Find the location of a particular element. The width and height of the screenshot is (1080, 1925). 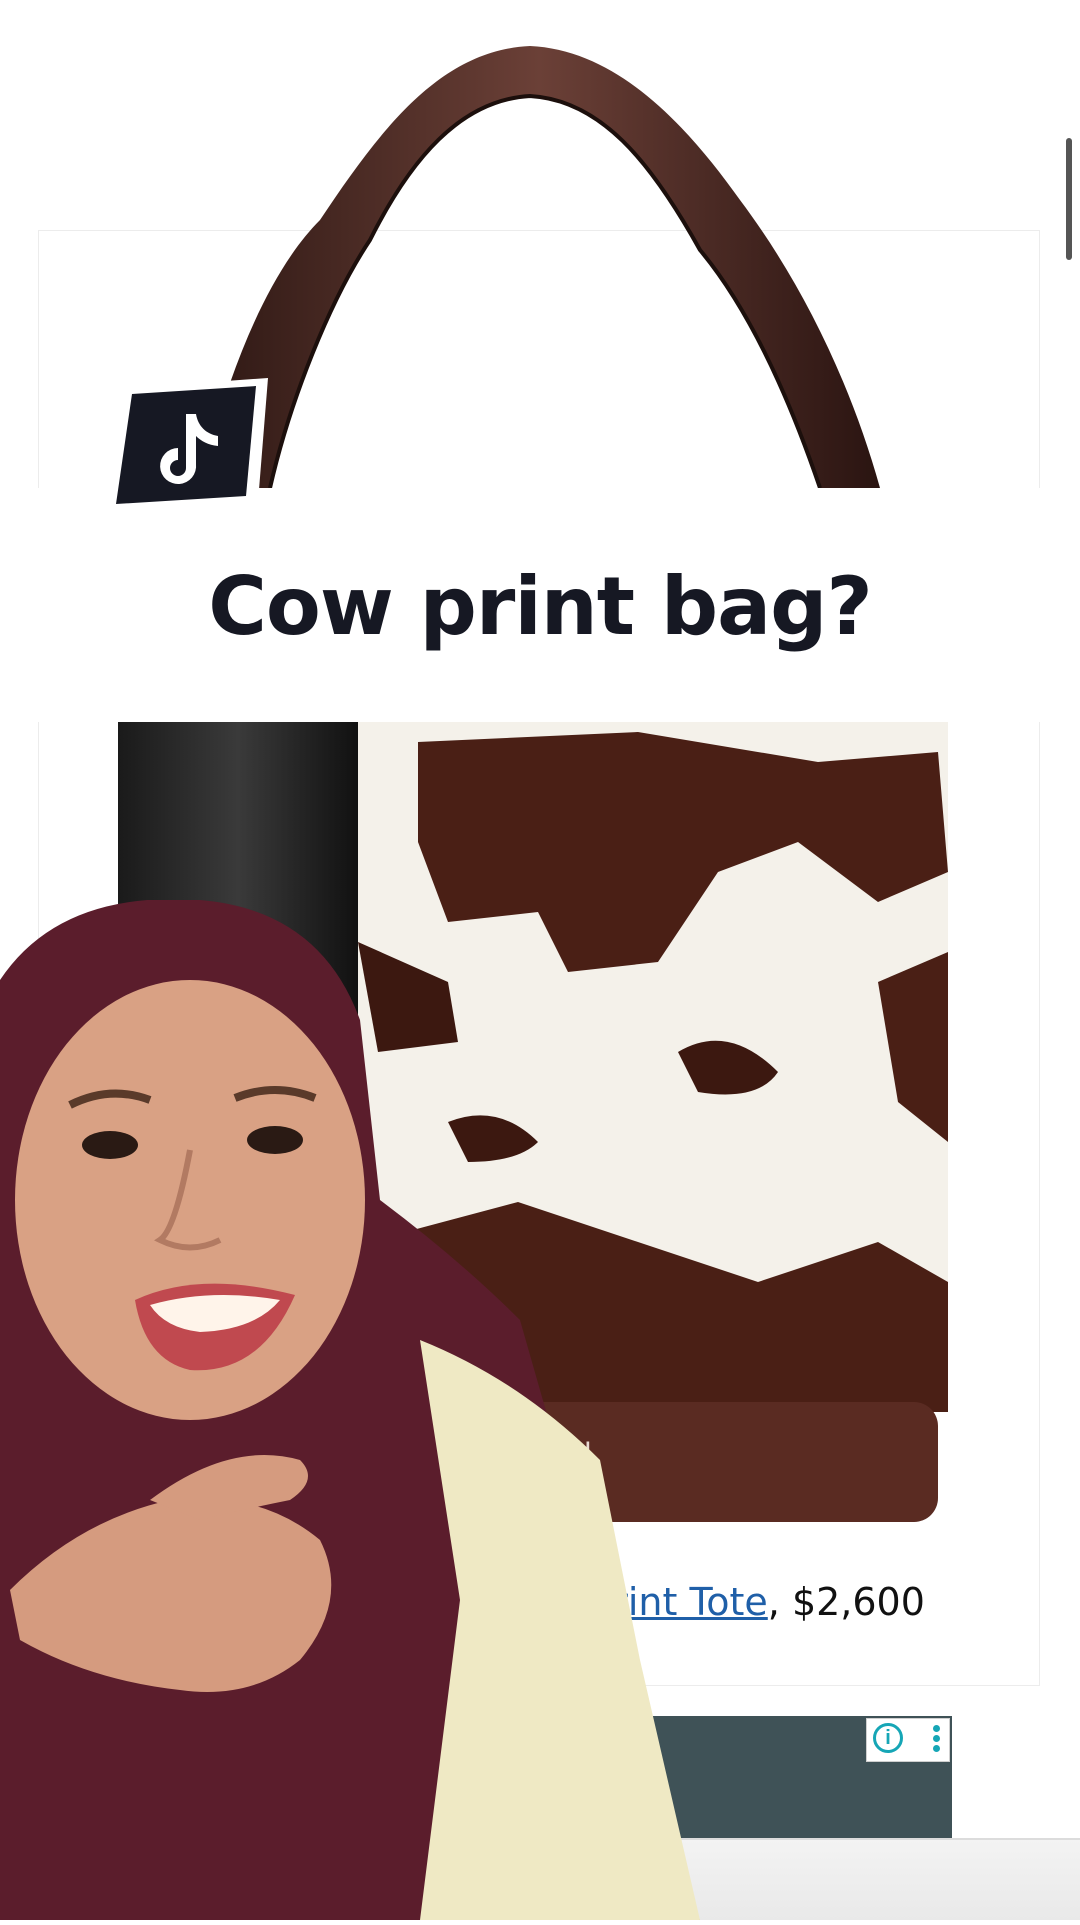

product-price: , $2,600 is located at coordinates (846, 1602).